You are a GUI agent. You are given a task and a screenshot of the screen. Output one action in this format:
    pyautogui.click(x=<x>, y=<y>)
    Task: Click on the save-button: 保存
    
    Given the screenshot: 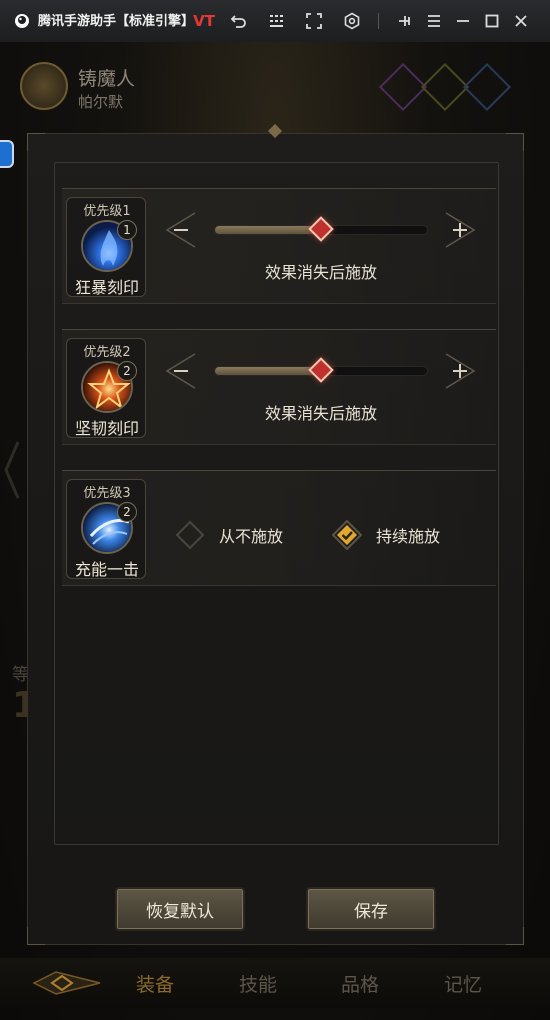 What is the action you would take?
    pyautogui.click(x=371, y=909)
    